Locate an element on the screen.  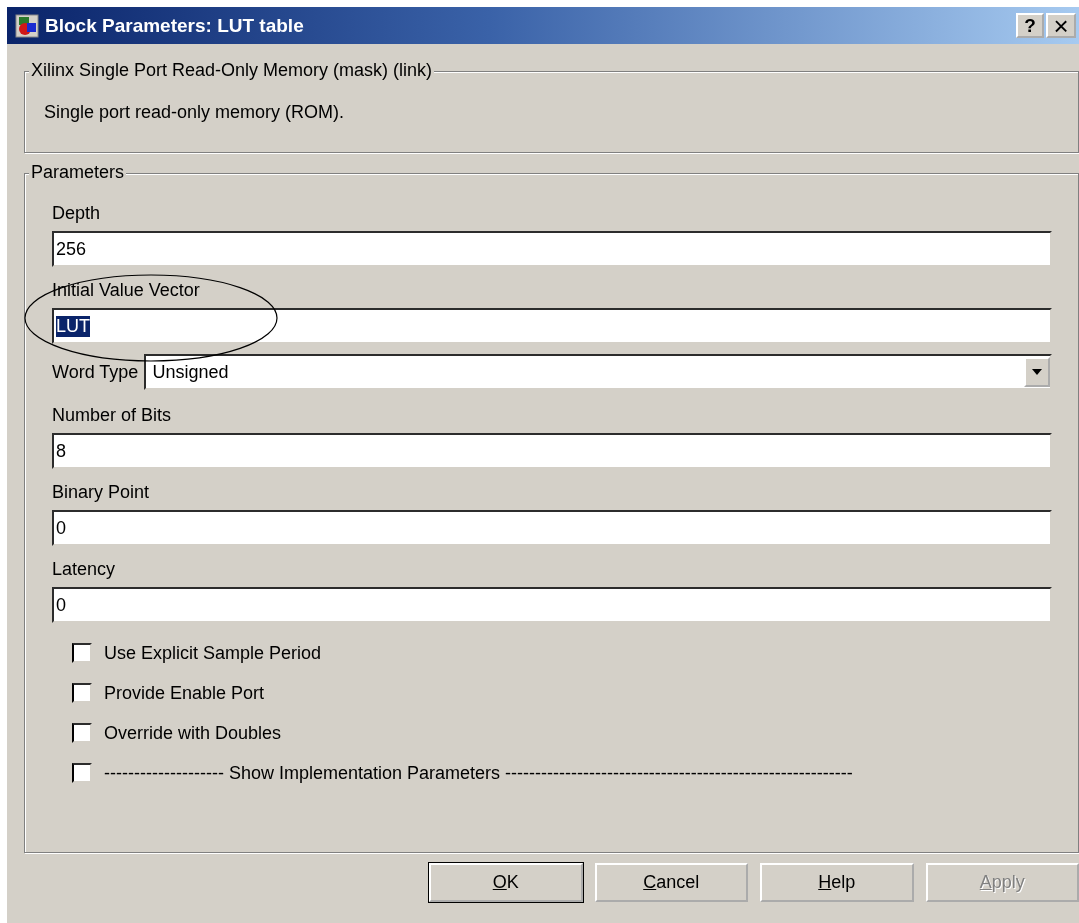
checkbox-label: Override with Doubles is located at coordinates (193, 733).